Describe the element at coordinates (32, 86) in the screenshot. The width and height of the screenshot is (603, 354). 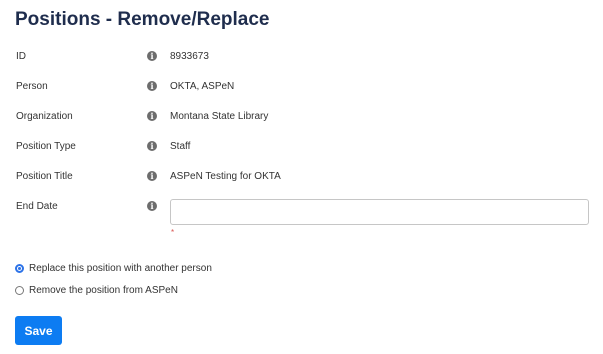
I see `field-label: Person` at that location.